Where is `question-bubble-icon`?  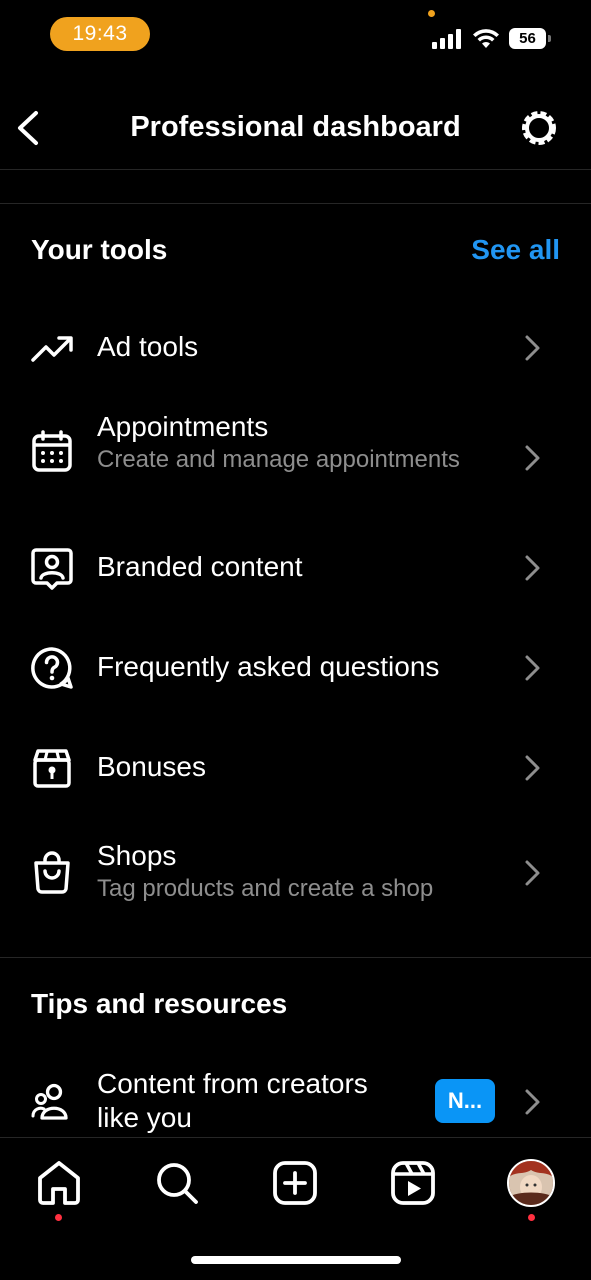 question-bubble-icon is located at coordinates (52, 668).